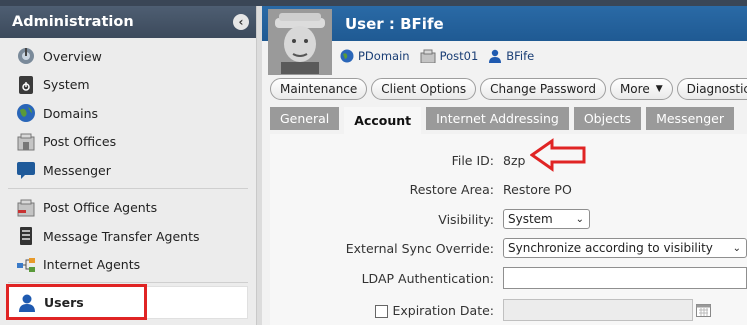 Image resolution: width=747 pixels, height=325 pixels. I want to click on expiration-checkbox, so click(382, 311).